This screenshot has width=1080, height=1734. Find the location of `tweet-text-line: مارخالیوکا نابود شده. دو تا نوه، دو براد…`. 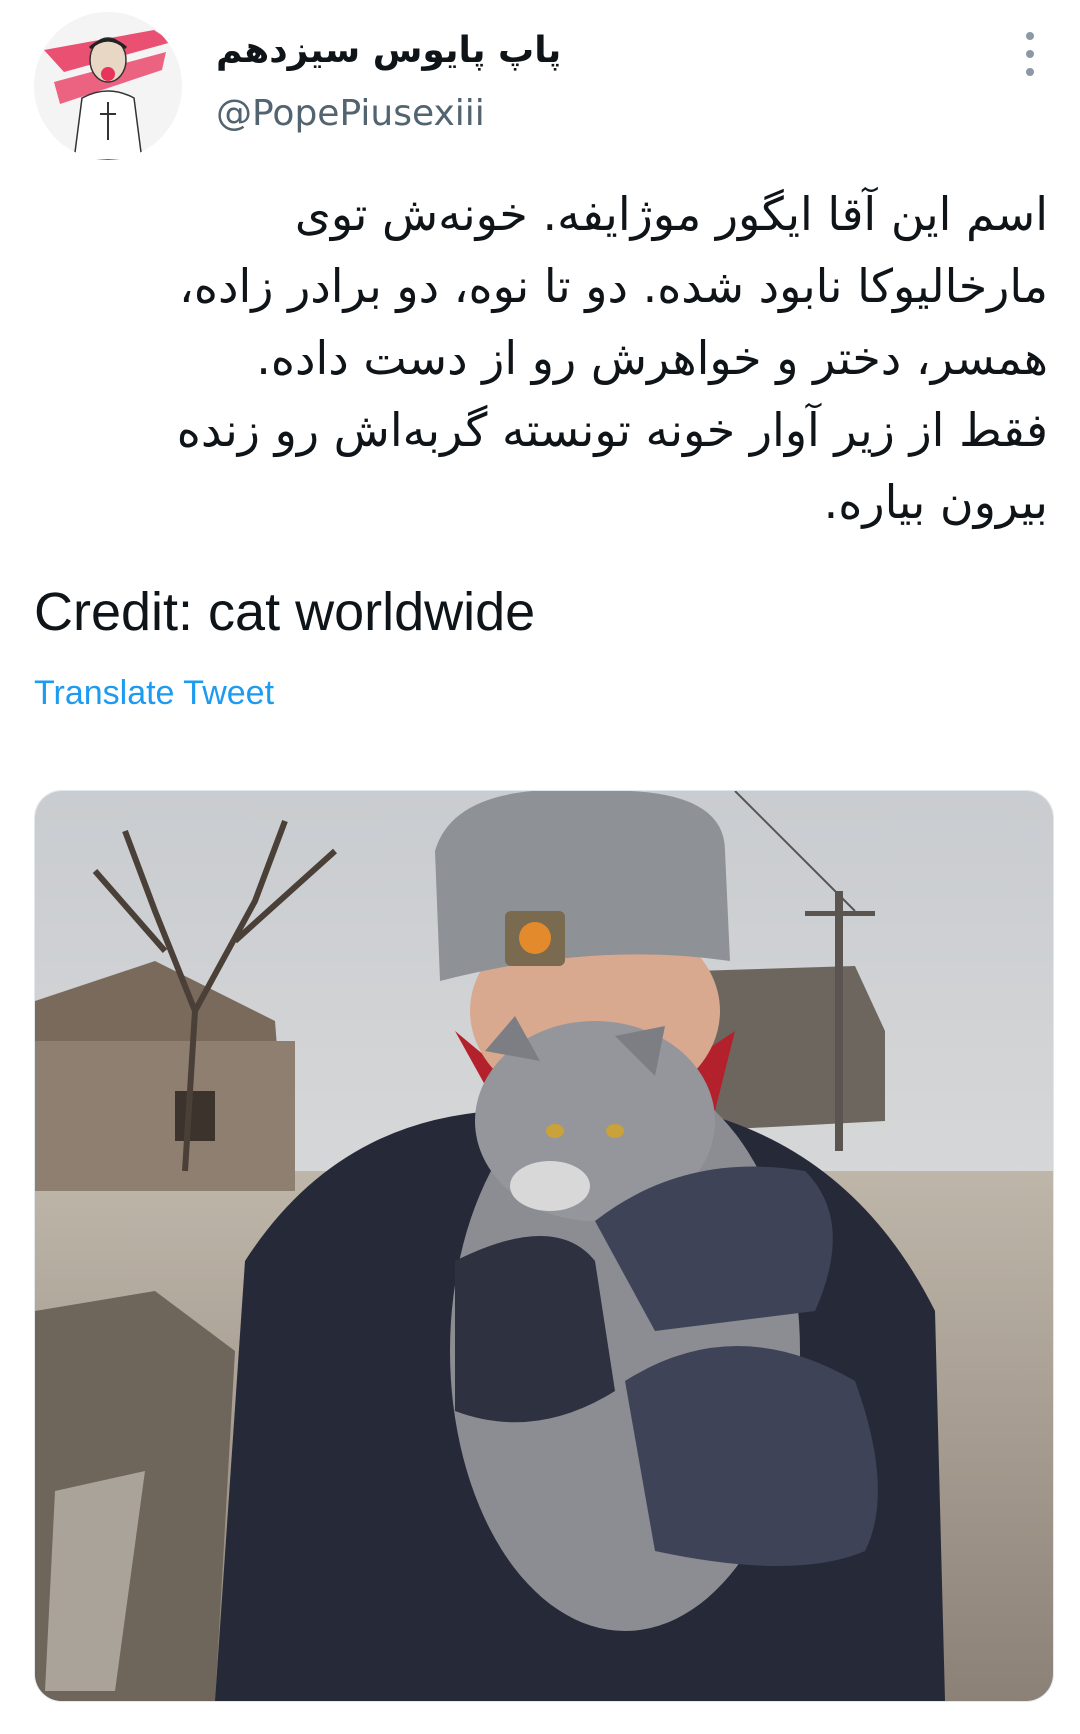

tweet-text-line: مارخالیوکا نابود شده. دو تا نوه، دو براد… is located at coordinates (613, 286).